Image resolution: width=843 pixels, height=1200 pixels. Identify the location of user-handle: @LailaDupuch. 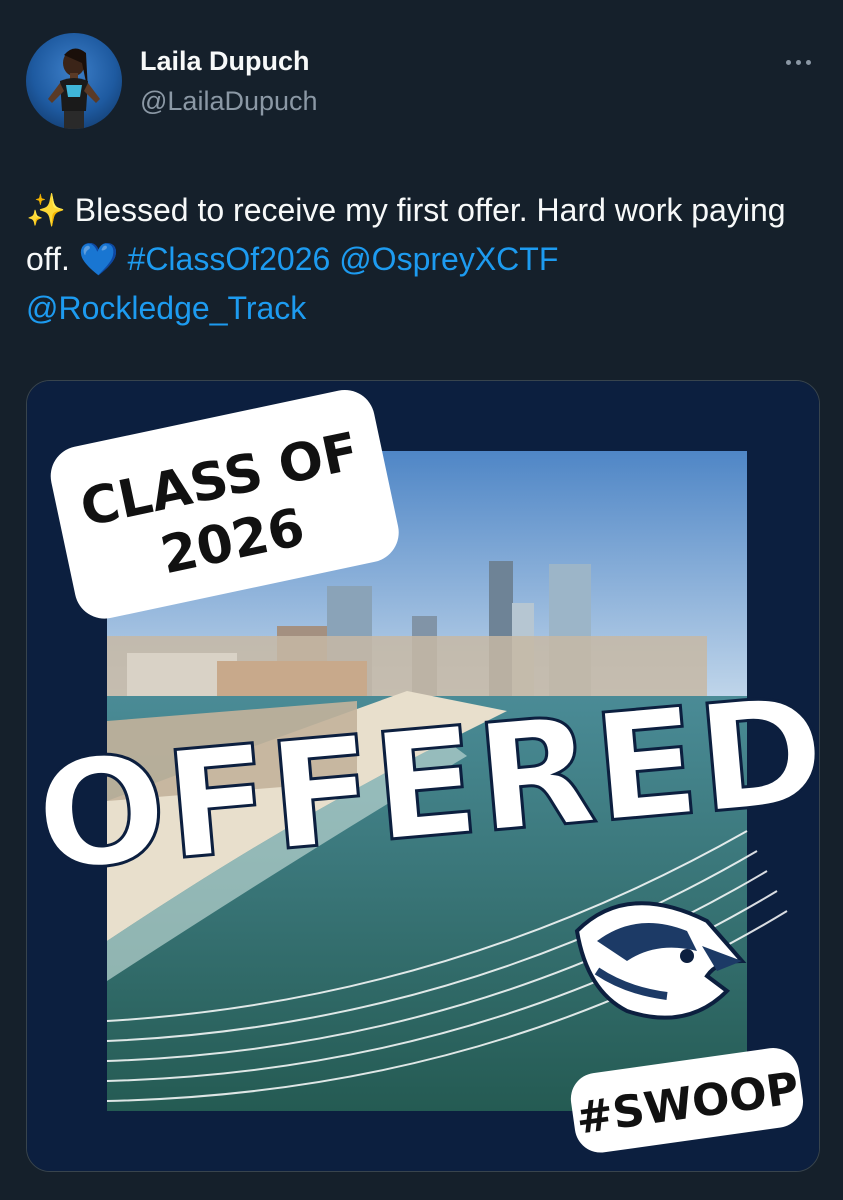
(229, 101).